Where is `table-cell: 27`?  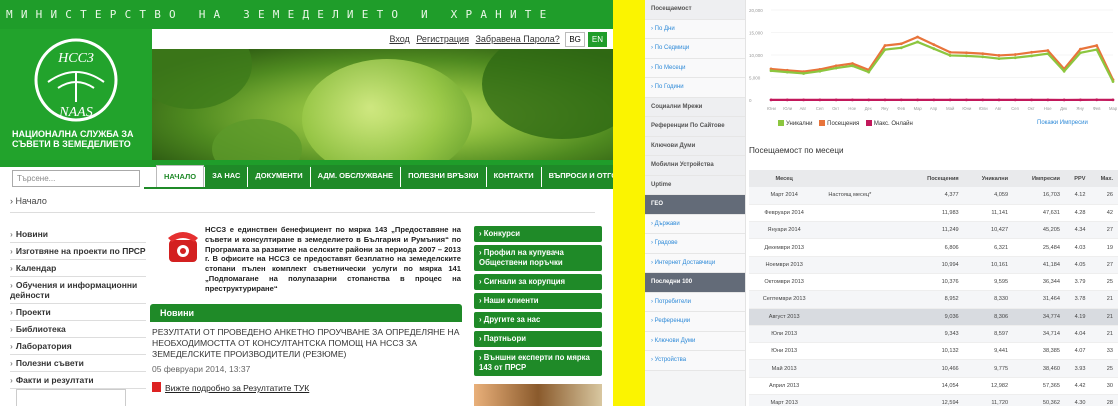 table-cell: 27 is located at coordinates (1104, 265).